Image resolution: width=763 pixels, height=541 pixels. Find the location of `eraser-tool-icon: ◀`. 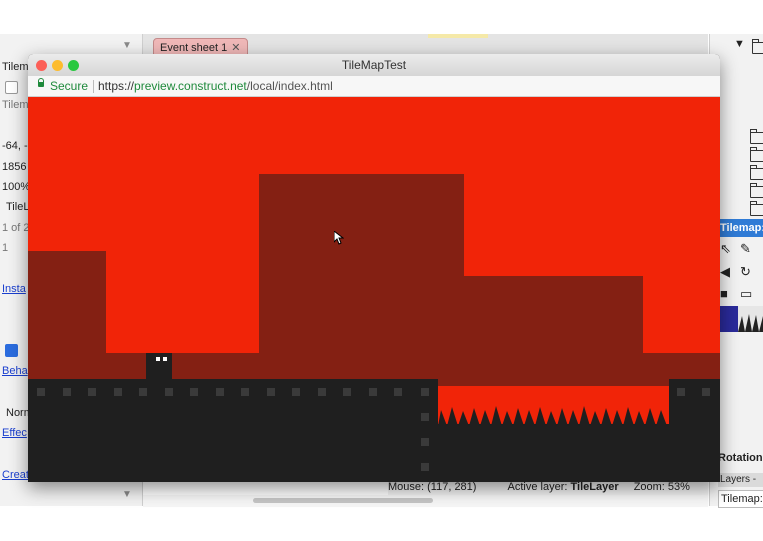

eraser-tool-icon: ◀ is located at coordinates (725, 272).